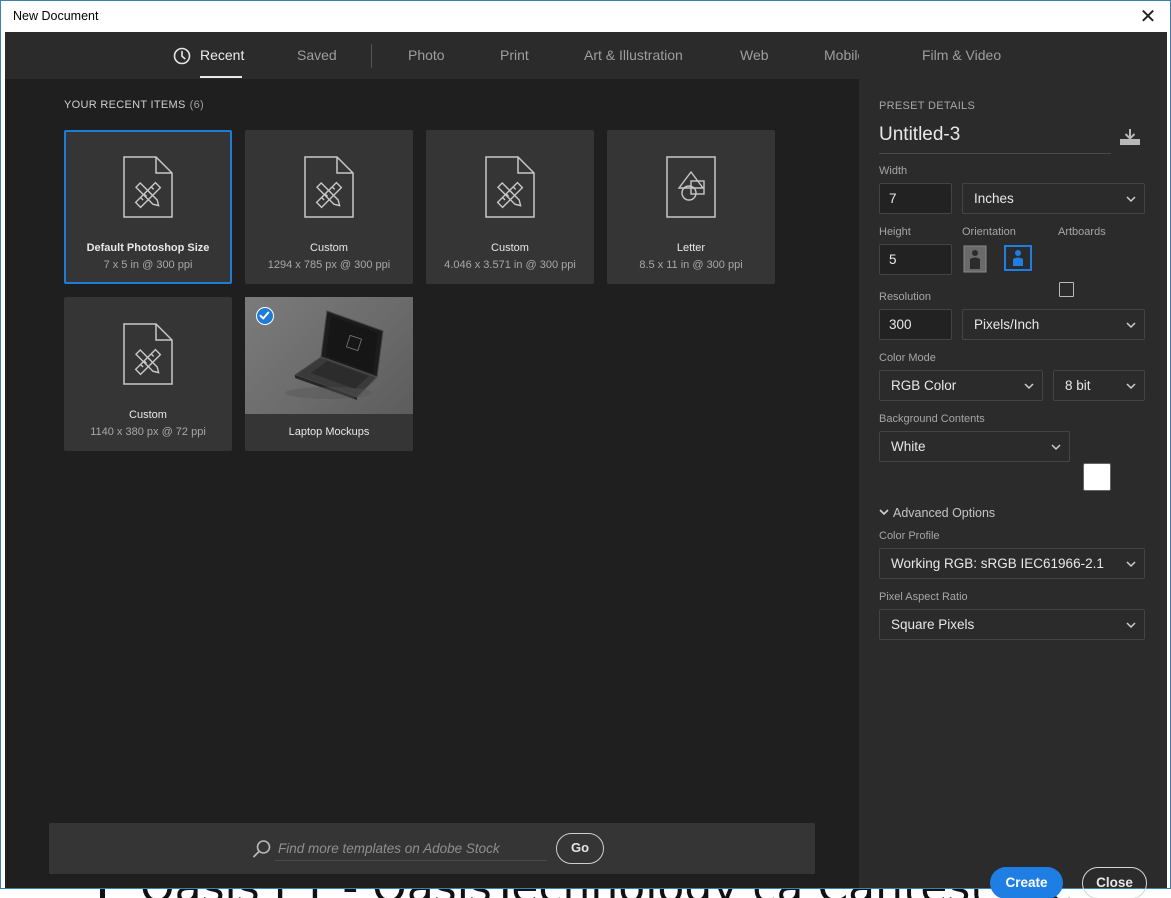 This screenshot has width=1171, height=898. Describe the element at coordinates (1053, 324) in the screenshot. I see `resolution-unit-select: Pixels/Inch` at that location.